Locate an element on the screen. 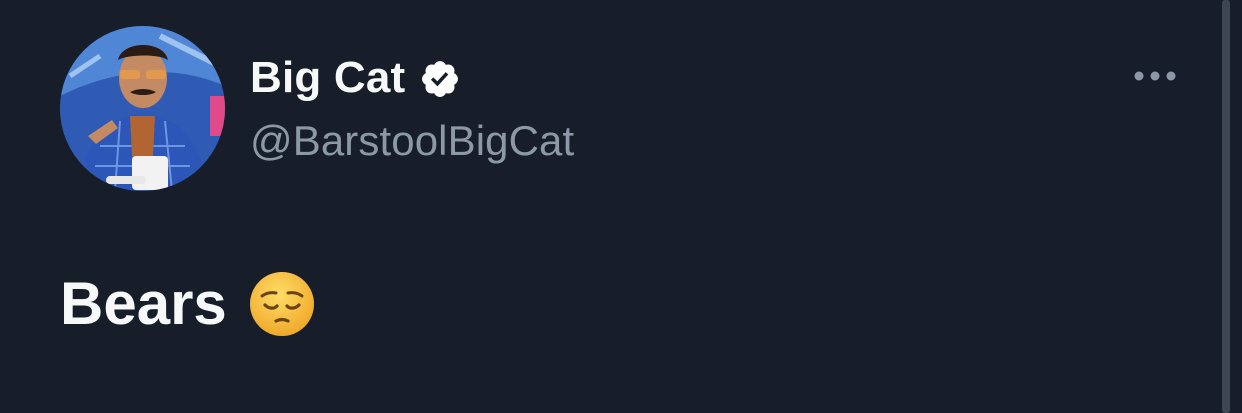 The width and height of the screenshot is (1242, 413). scrollbar is located at coordinates (1226, 206).